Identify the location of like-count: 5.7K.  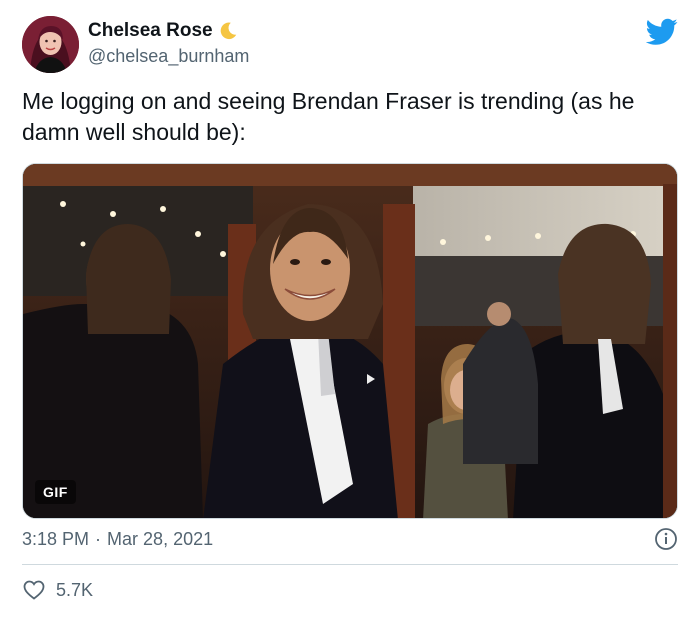
(74, 590).